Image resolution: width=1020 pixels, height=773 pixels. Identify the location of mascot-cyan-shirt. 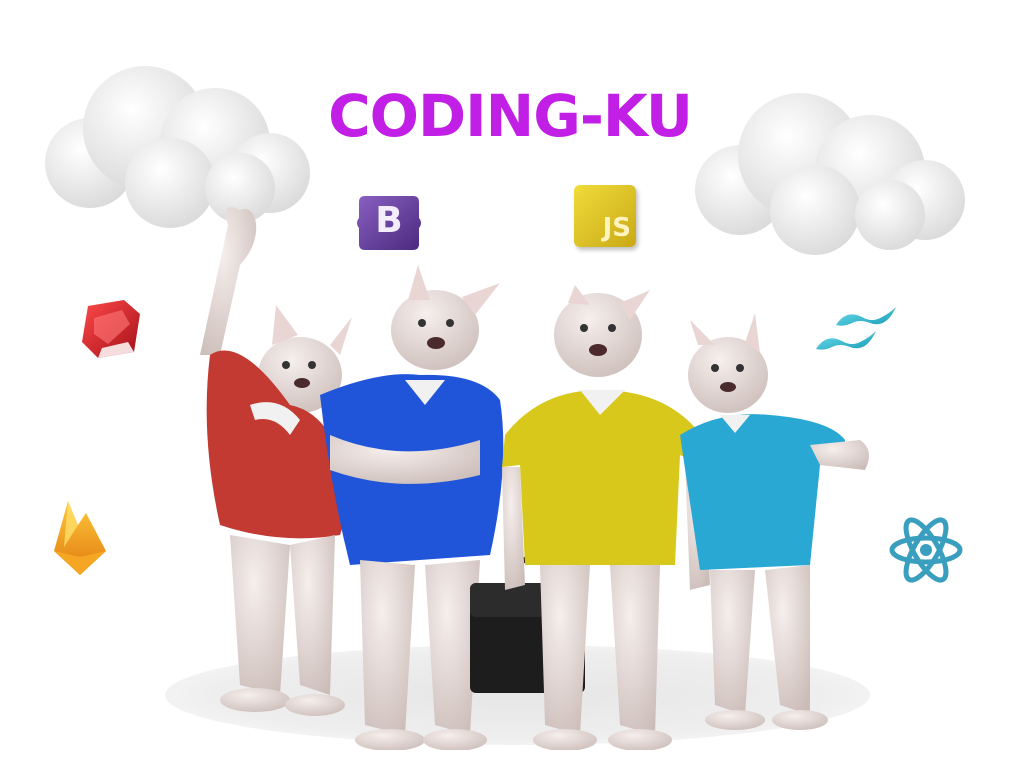
(774, 521).